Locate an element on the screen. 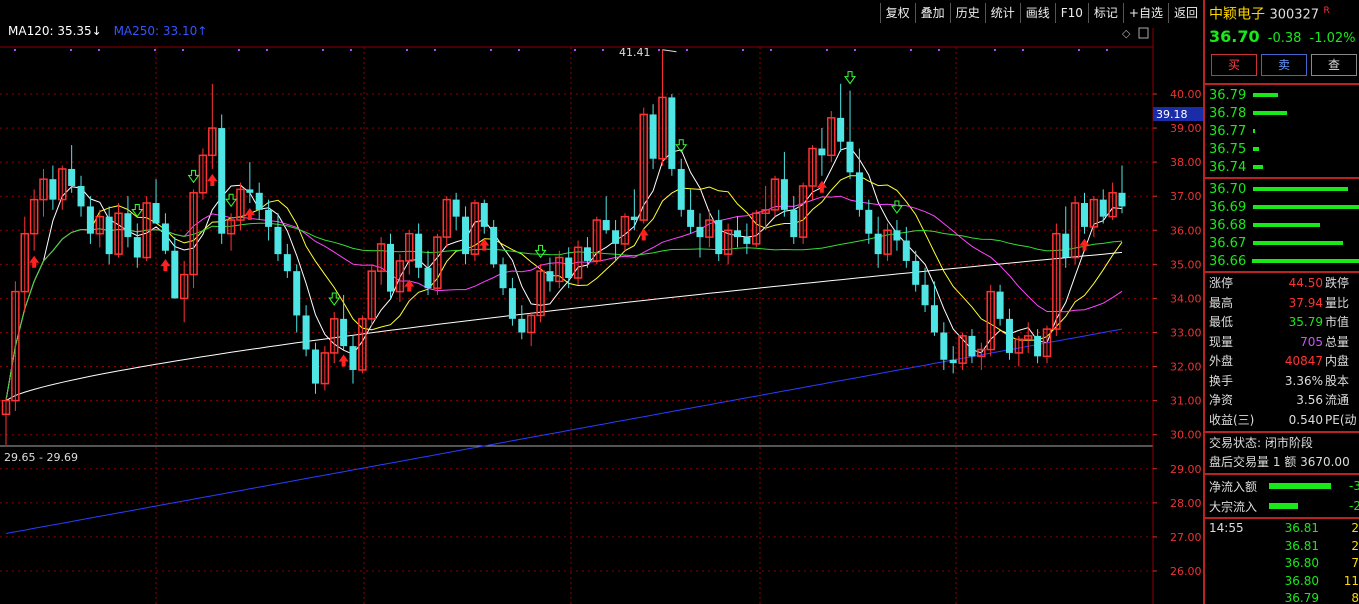  ask-level: 36.79 is located at coordinates (1282, 95).